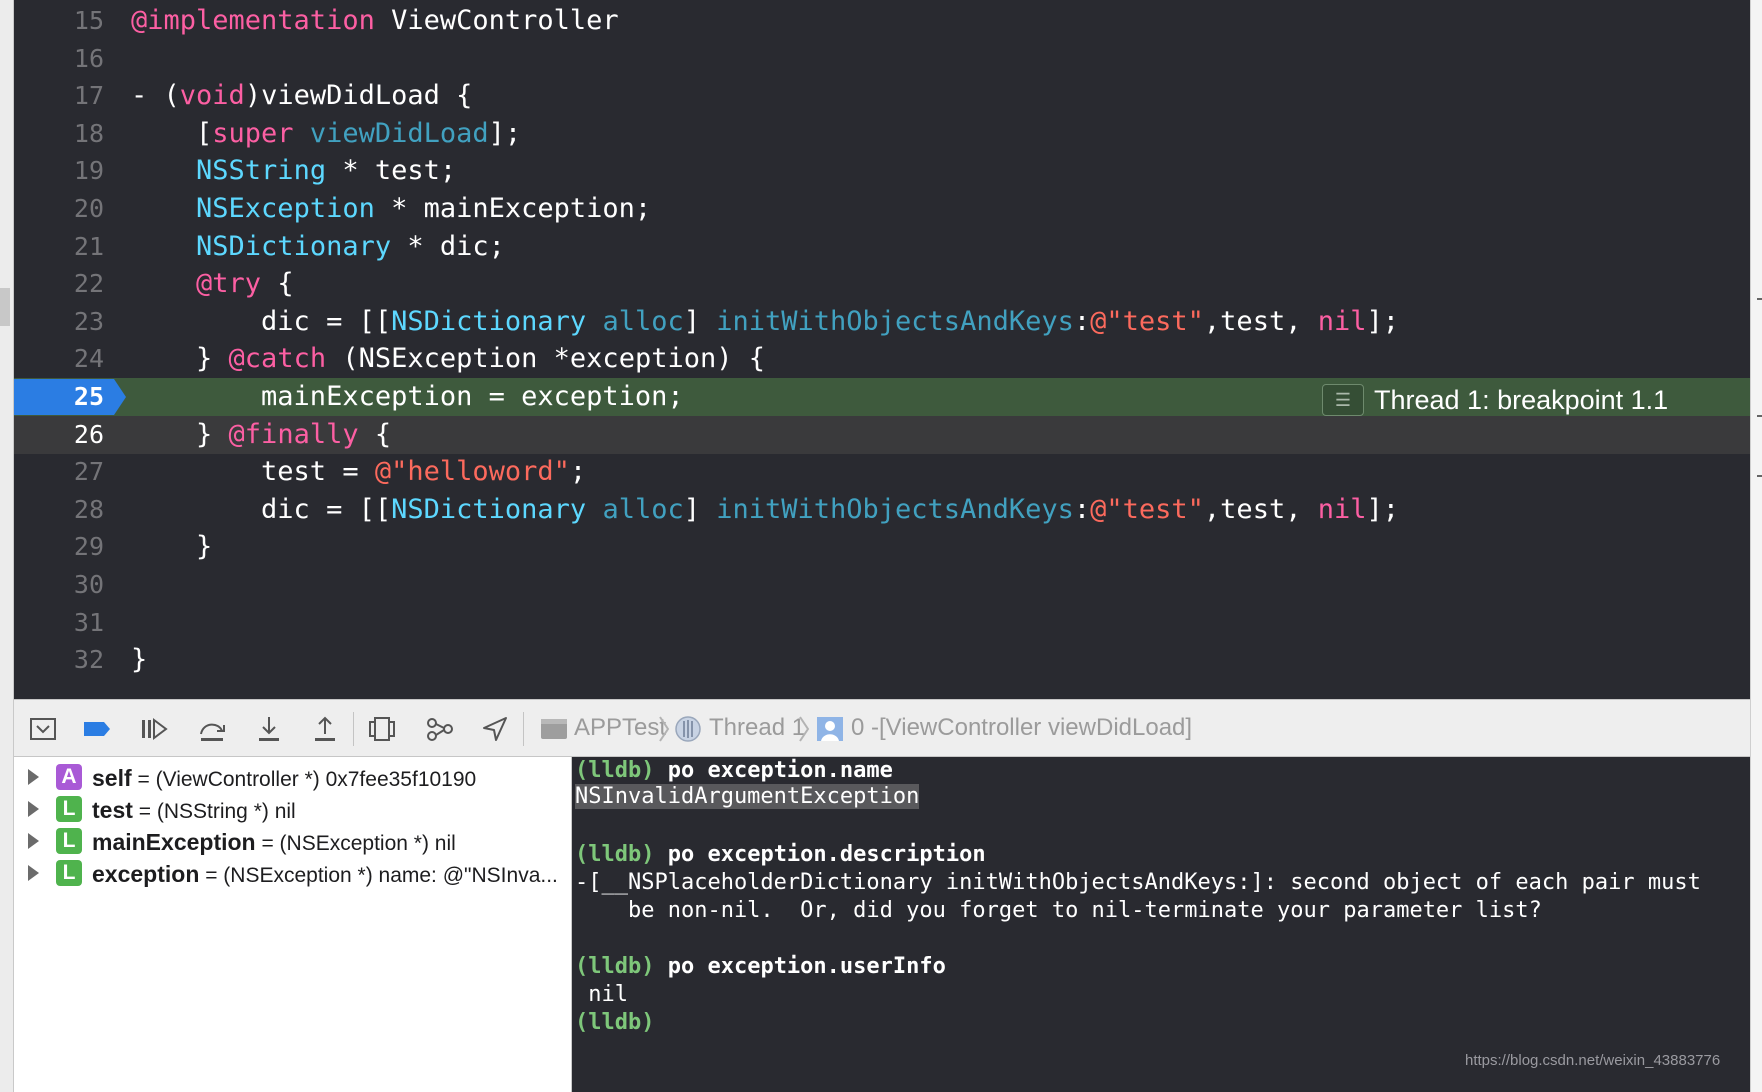 Image resolution: width=1762 pixels, height=1092 pixels. What do you see at coordinates (59, 510) in the screenshot?
I see `line-number: 28` at bounding box center [59, 510].